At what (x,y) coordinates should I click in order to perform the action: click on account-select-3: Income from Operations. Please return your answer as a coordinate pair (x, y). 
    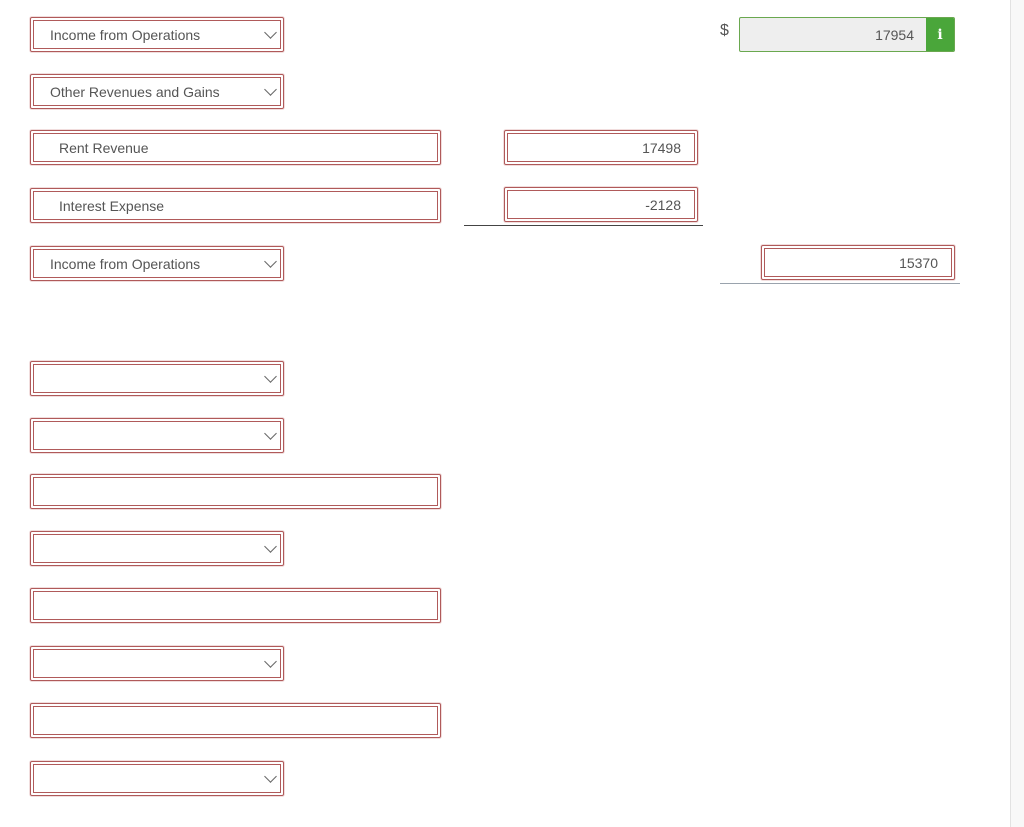
    Looking at the image, I should click on (157, 263).